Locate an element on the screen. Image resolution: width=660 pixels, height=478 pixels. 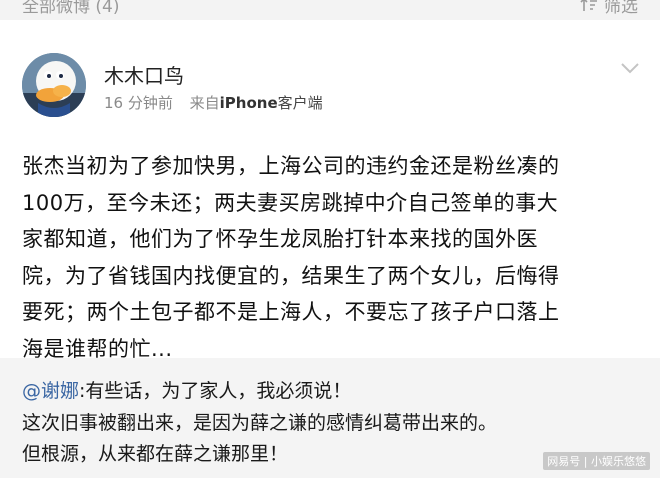
quote-text: :有些话，为了家人，我必须说！ is located at coordinates (215, 391).